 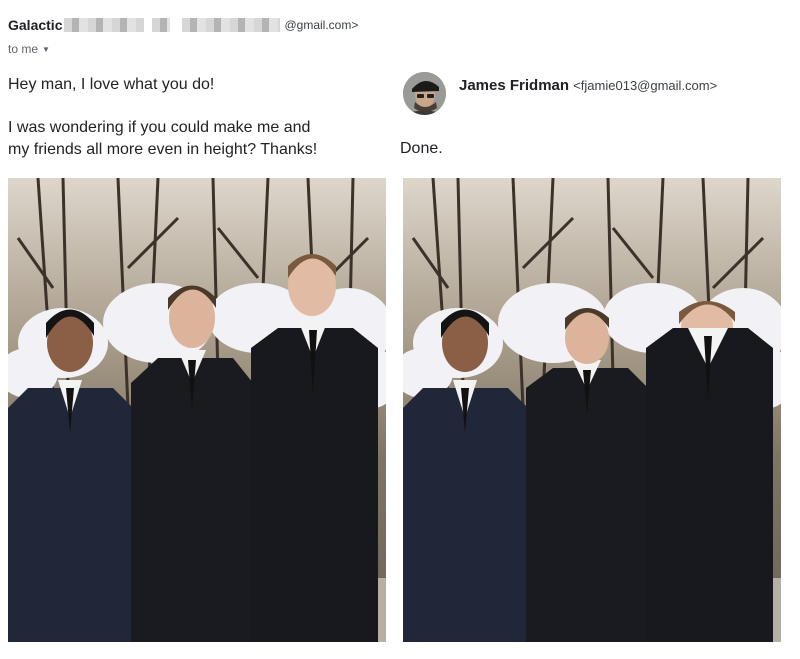 I want to click on message-greeting: Hey man, I love what you do!, so click(x=111, y=84).